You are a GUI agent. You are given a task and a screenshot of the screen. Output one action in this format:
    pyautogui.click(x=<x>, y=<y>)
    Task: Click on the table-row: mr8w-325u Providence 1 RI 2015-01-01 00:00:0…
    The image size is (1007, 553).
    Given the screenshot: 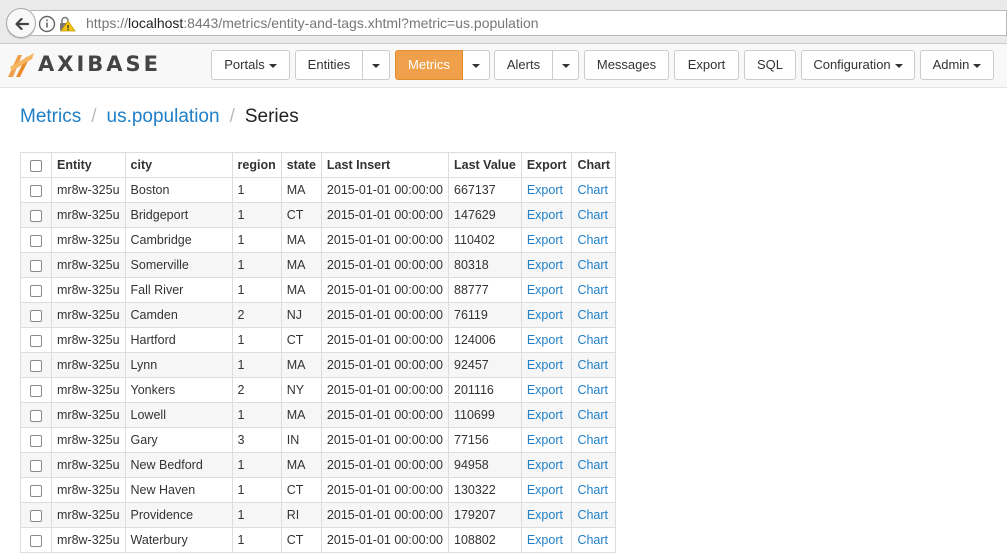 What is the action you would take?
    pyautogui.click(x=318, y=515)
    